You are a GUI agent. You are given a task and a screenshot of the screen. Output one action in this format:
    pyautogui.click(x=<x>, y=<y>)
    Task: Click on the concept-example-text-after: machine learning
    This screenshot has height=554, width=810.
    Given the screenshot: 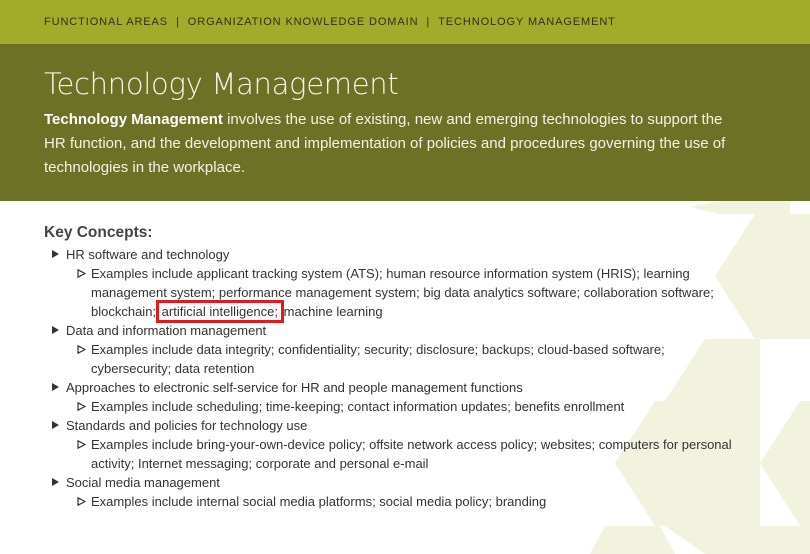 What is the action you would take?
    pyautogui.click(x=331, y=311)
    